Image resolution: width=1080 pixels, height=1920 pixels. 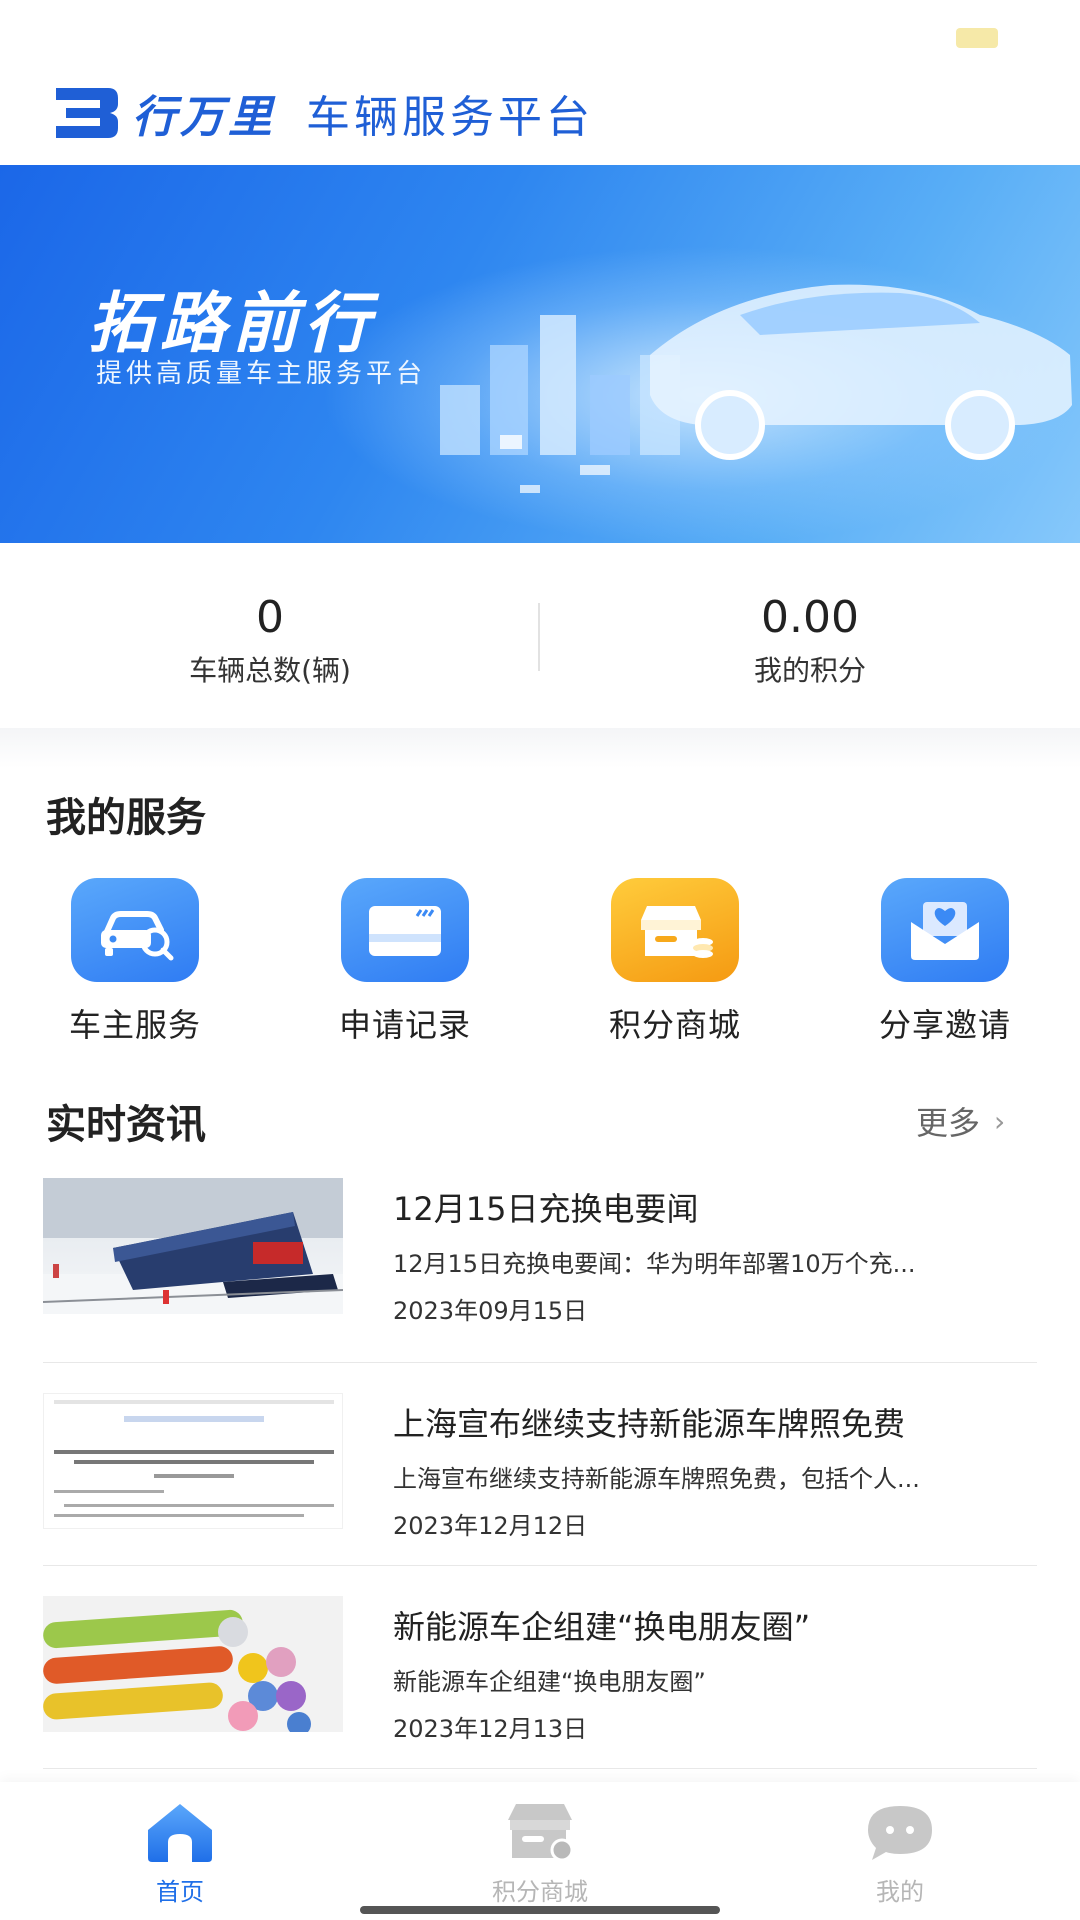 I want to click on divider, so click(x=539, y=637).